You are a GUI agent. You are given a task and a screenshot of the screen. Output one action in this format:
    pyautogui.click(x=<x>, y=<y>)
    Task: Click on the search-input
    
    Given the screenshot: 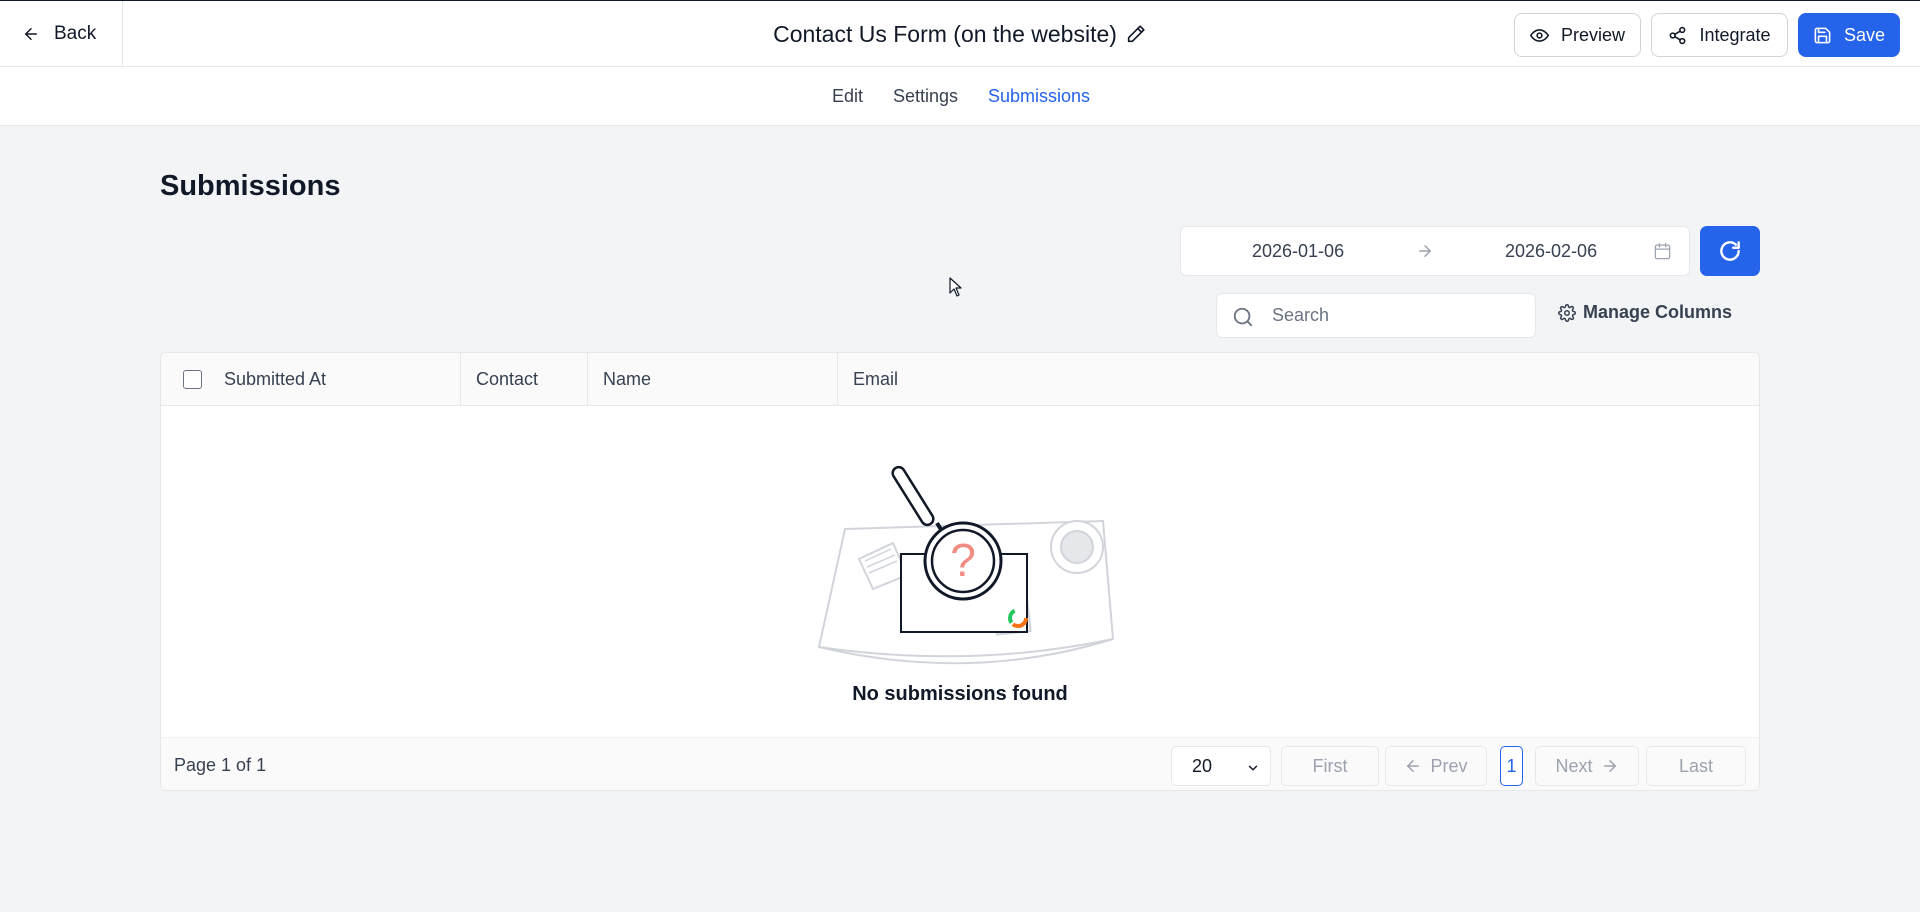 What is the action you would take?
    pyautogui.click(x=1376, y=315)
    